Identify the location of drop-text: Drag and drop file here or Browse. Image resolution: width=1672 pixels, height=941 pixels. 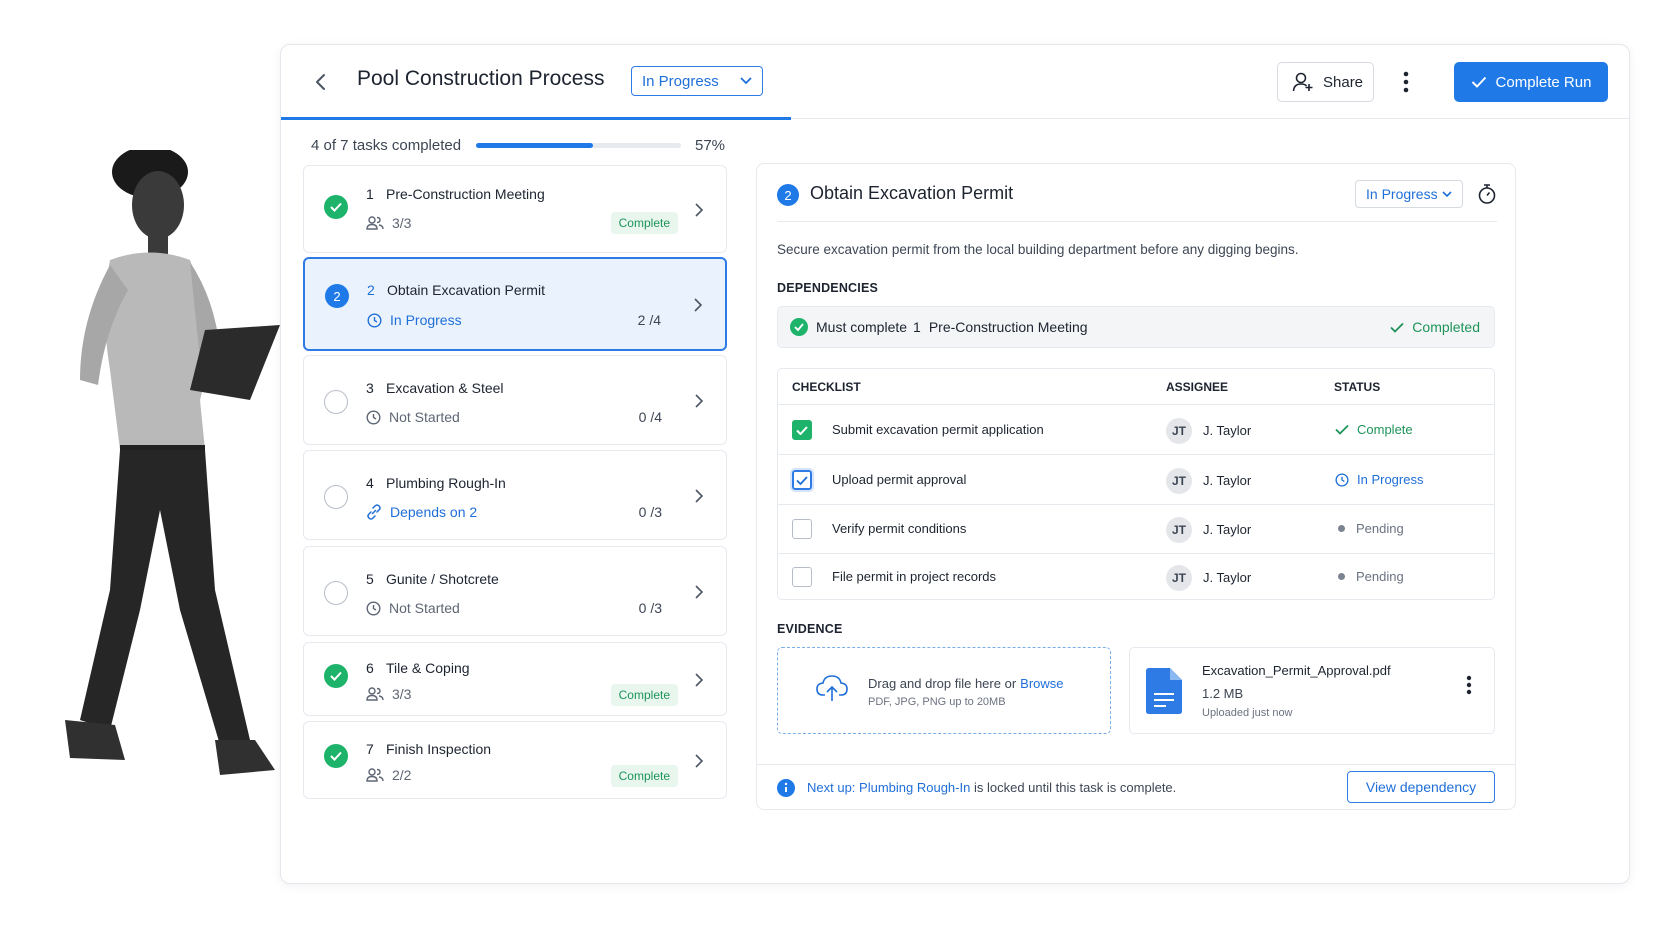
(966, 683).